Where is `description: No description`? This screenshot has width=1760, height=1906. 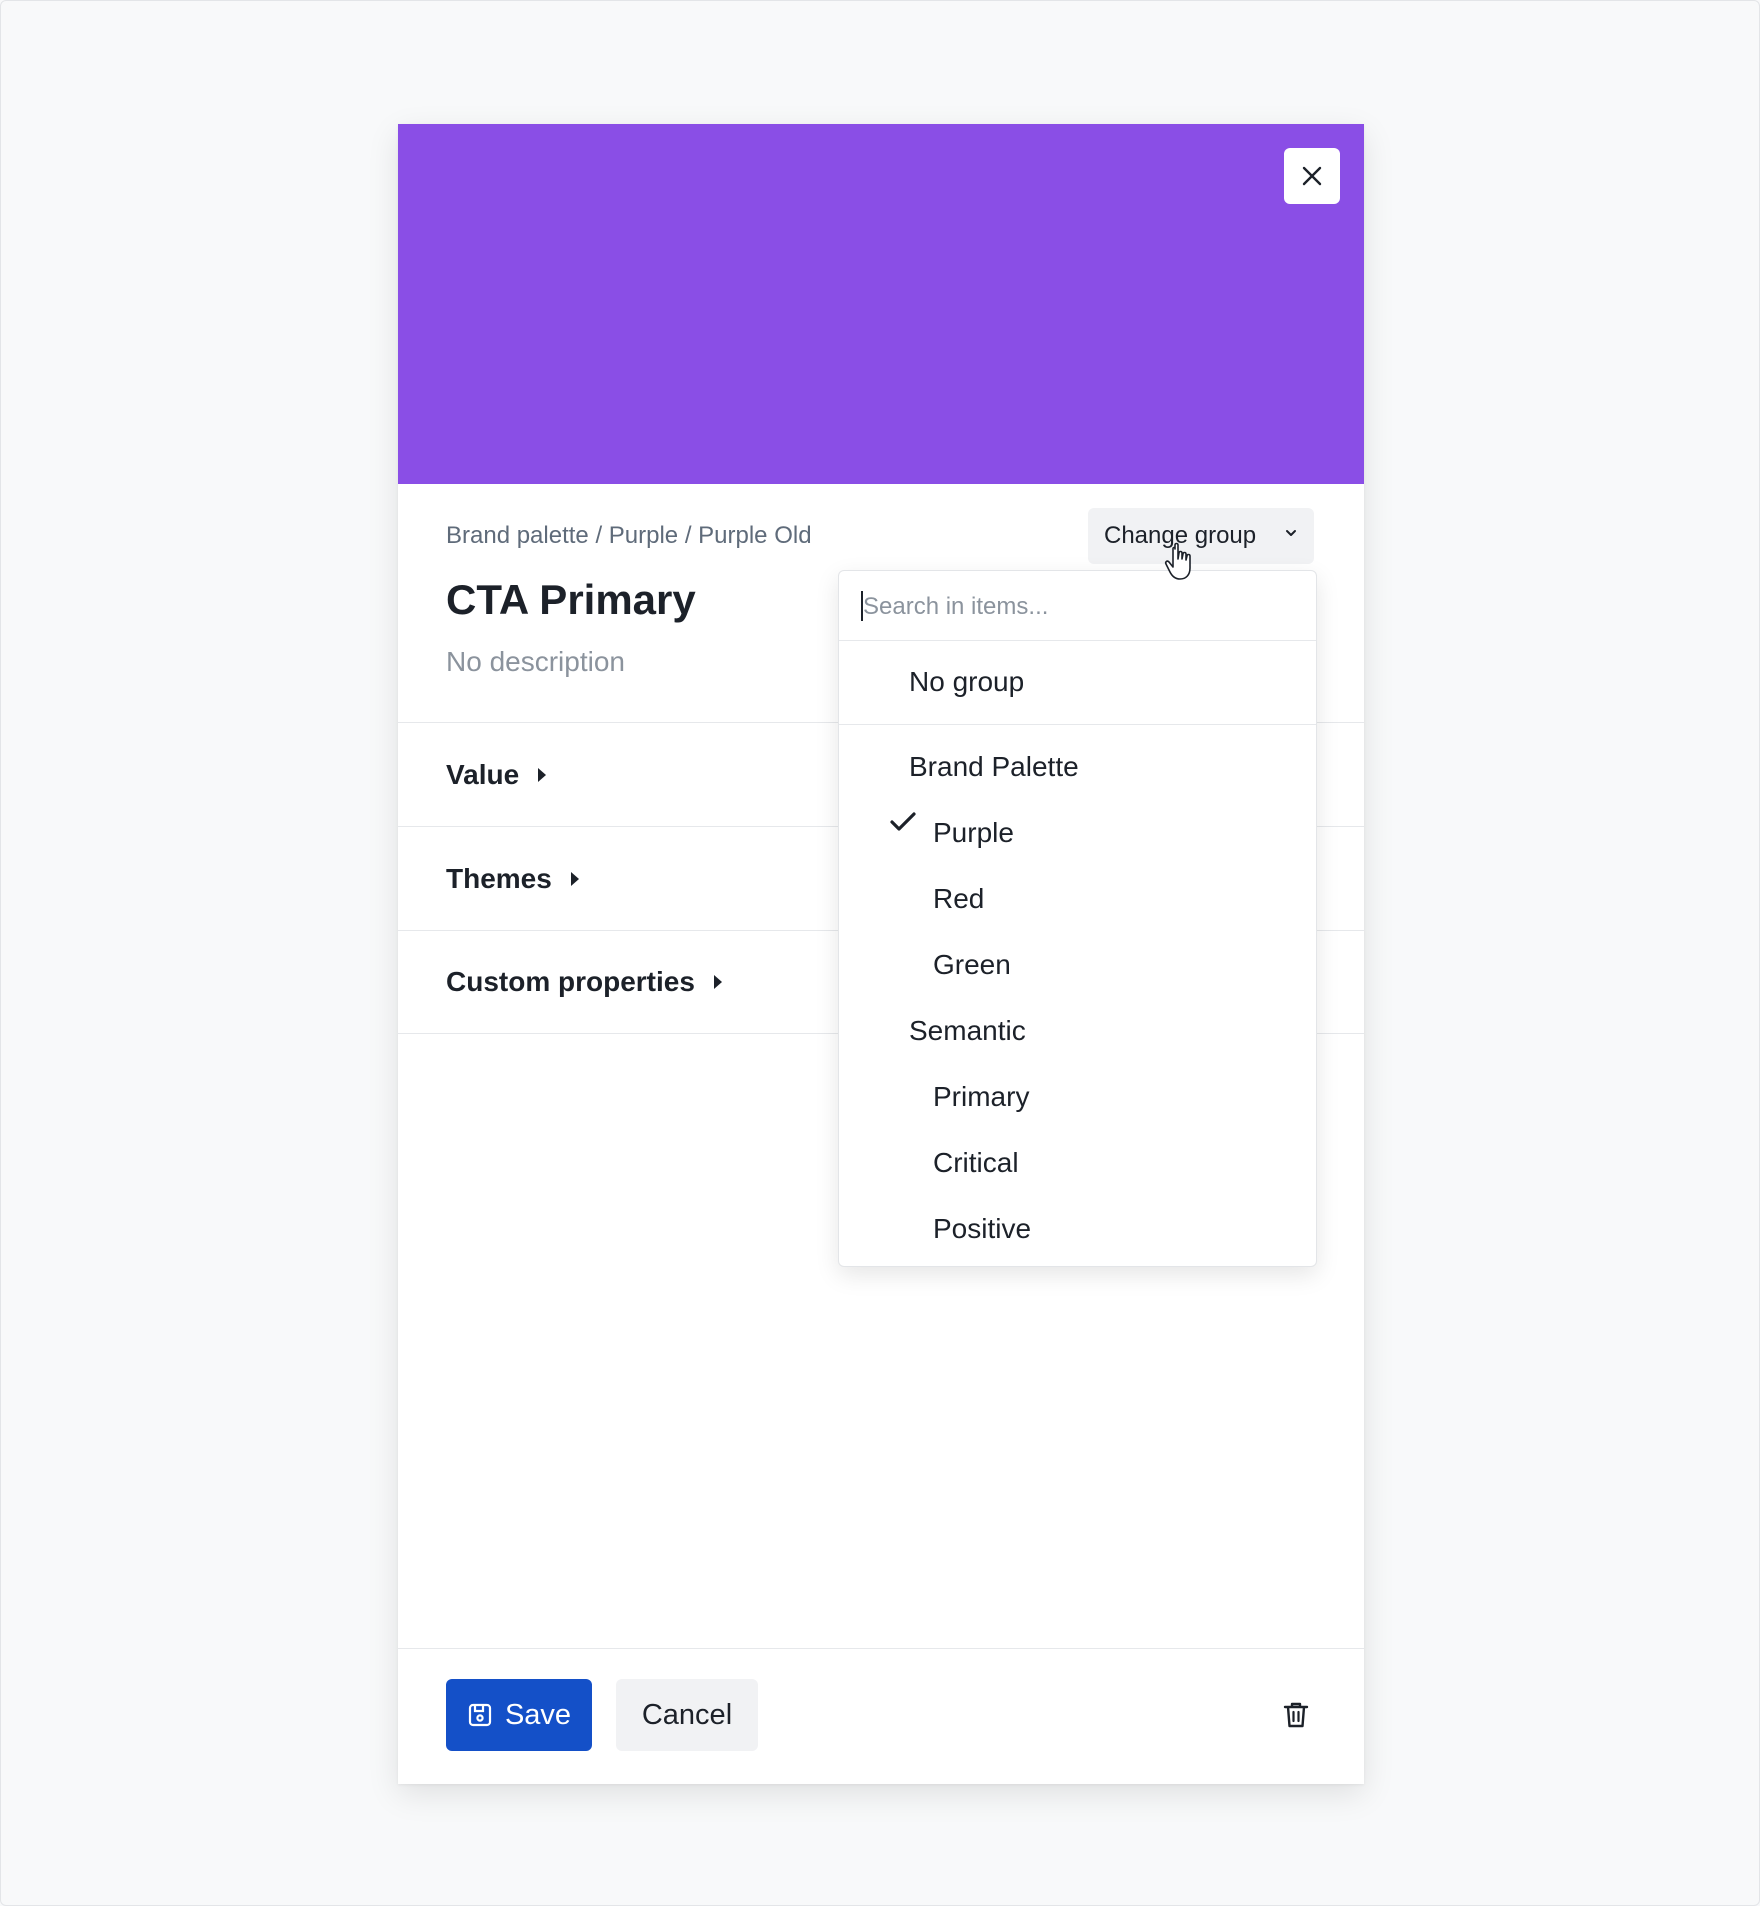 description: No description is located at coordinates (535, 662).